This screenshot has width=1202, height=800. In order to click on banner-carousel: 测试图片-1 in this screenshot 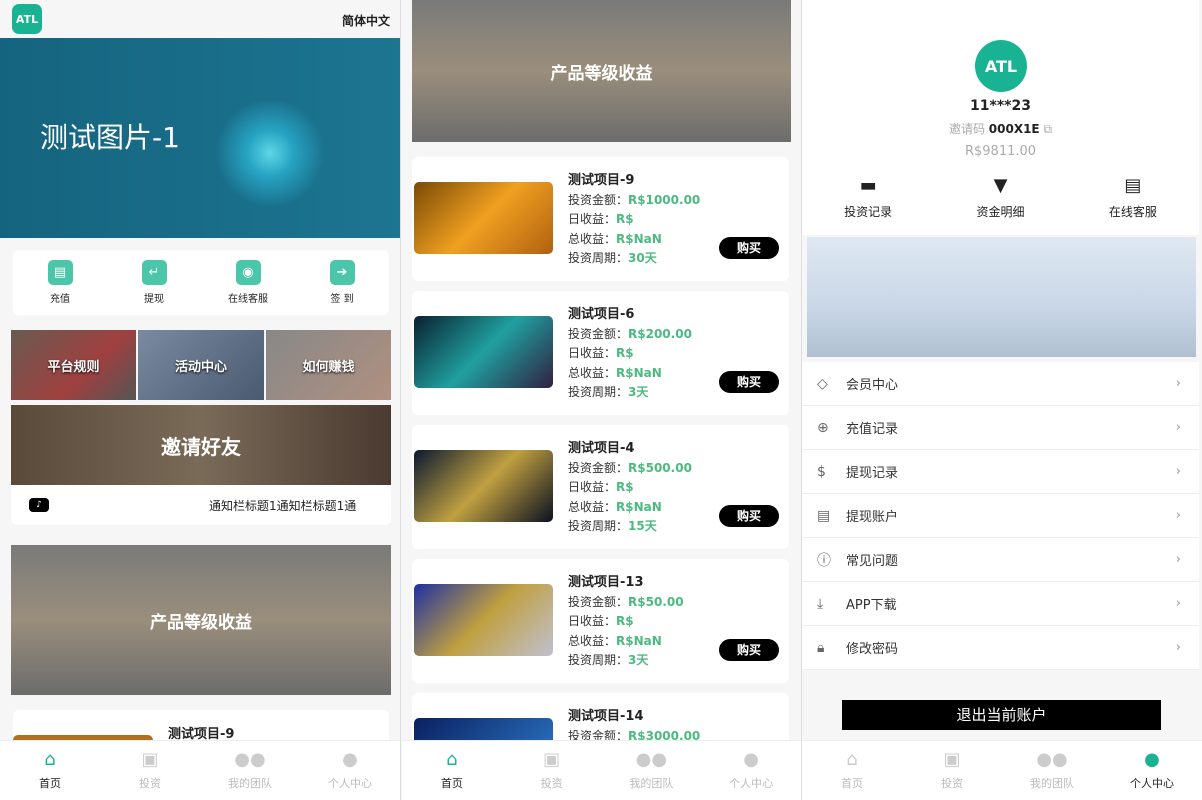, I will do `click(200, 156)`.